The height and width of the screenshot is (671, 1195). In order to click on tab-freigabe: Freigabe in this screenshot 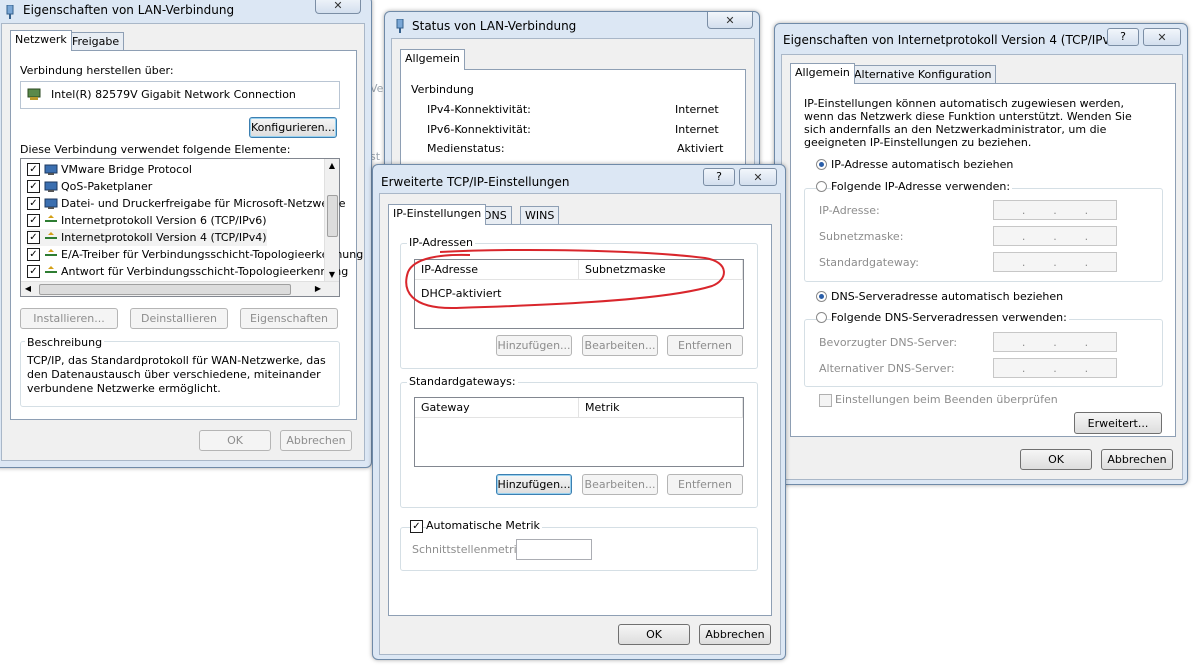, I will do `click(96, 41)`.